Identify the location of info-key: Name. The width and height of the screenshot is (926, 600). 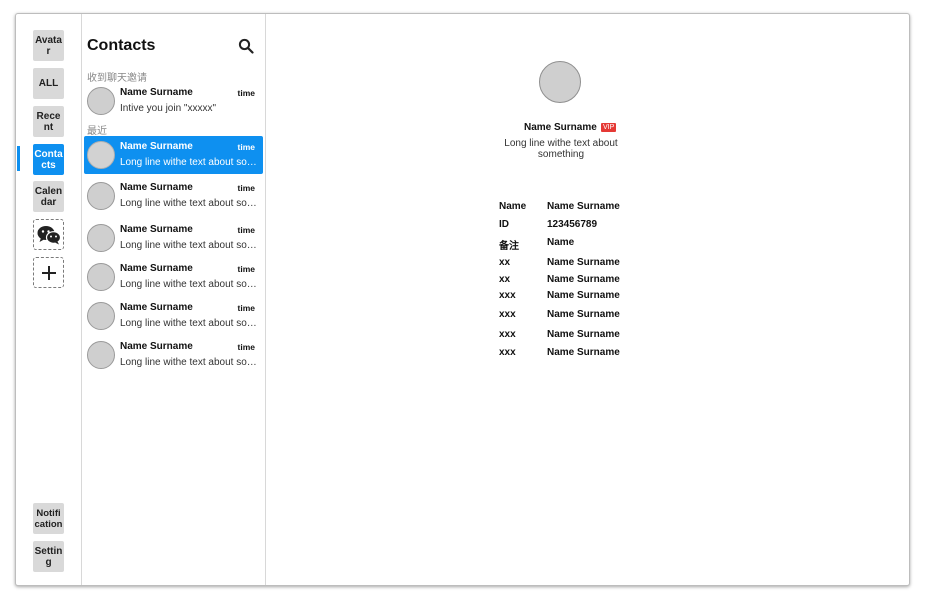
(513, 206).